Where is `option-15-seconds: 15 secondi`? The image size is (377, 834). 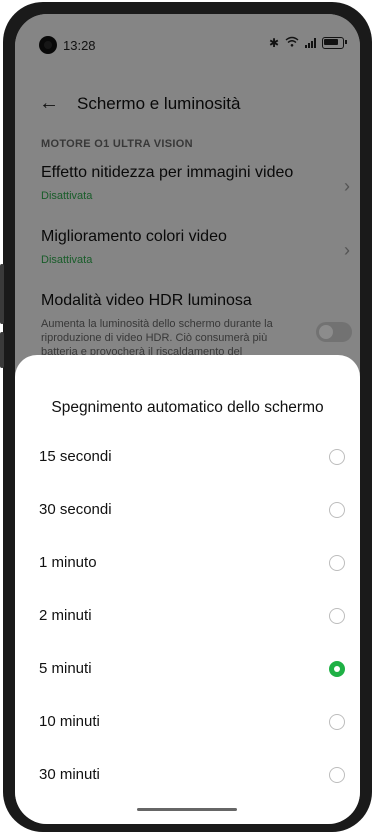
option-15-seconds: 15 secondi is located at coordinates (187, 459).